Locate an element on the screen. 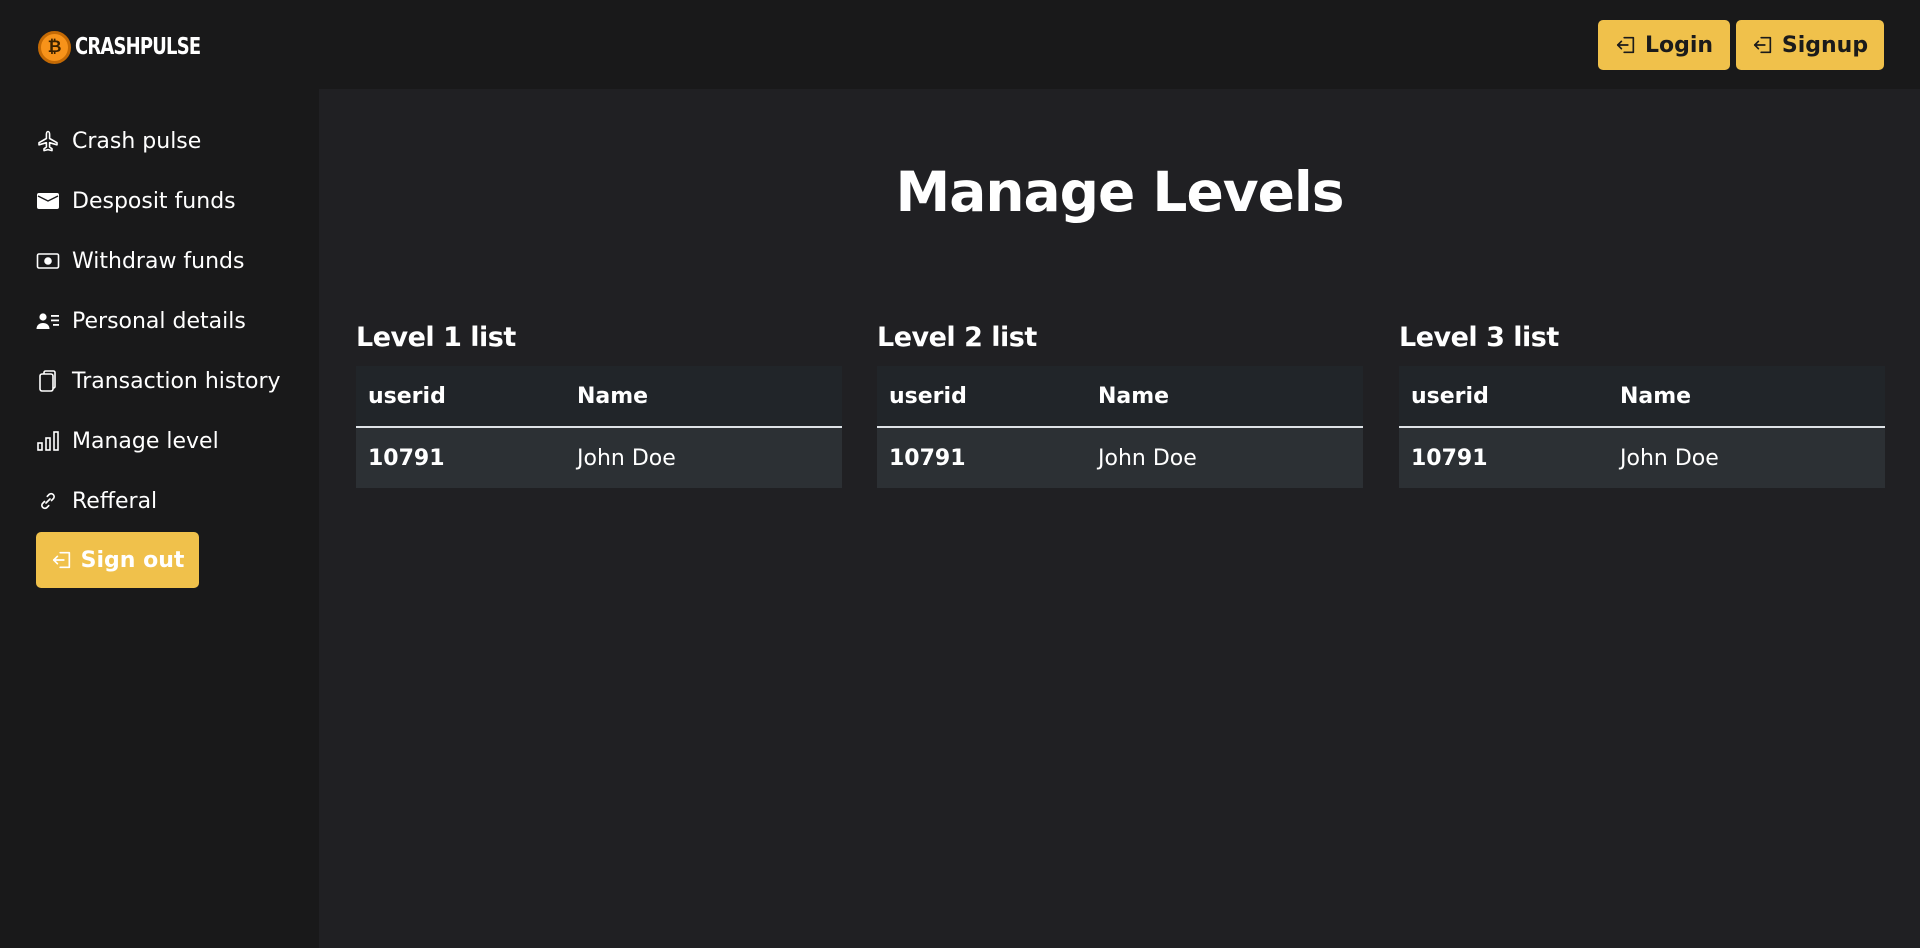 This screenshot has width=1920, height=948. copy-icon is located at coordinates (48, 381).